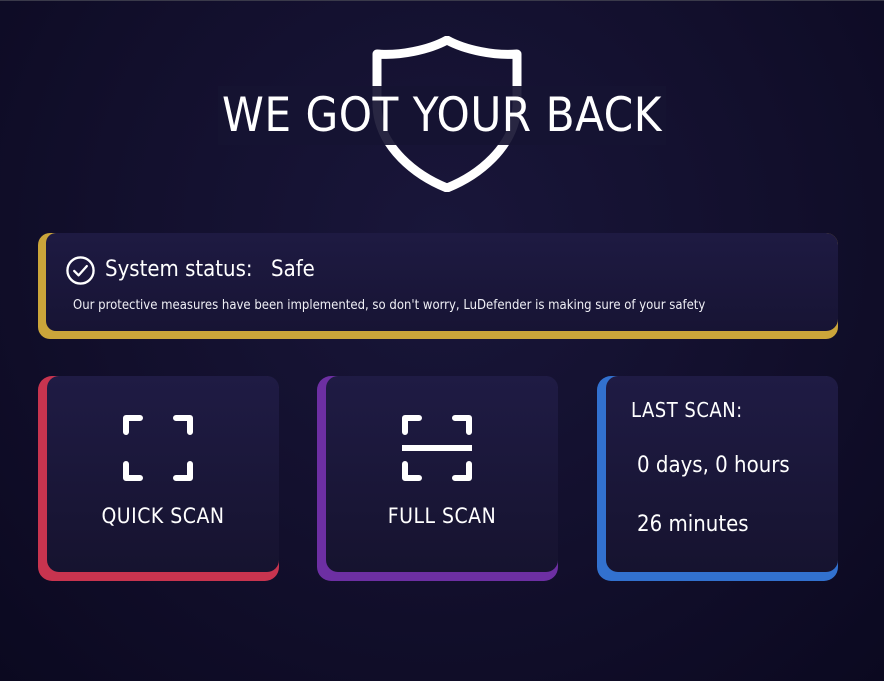  I want to click on quick-scan-label: QUICK SCAN, so click(163, 516).